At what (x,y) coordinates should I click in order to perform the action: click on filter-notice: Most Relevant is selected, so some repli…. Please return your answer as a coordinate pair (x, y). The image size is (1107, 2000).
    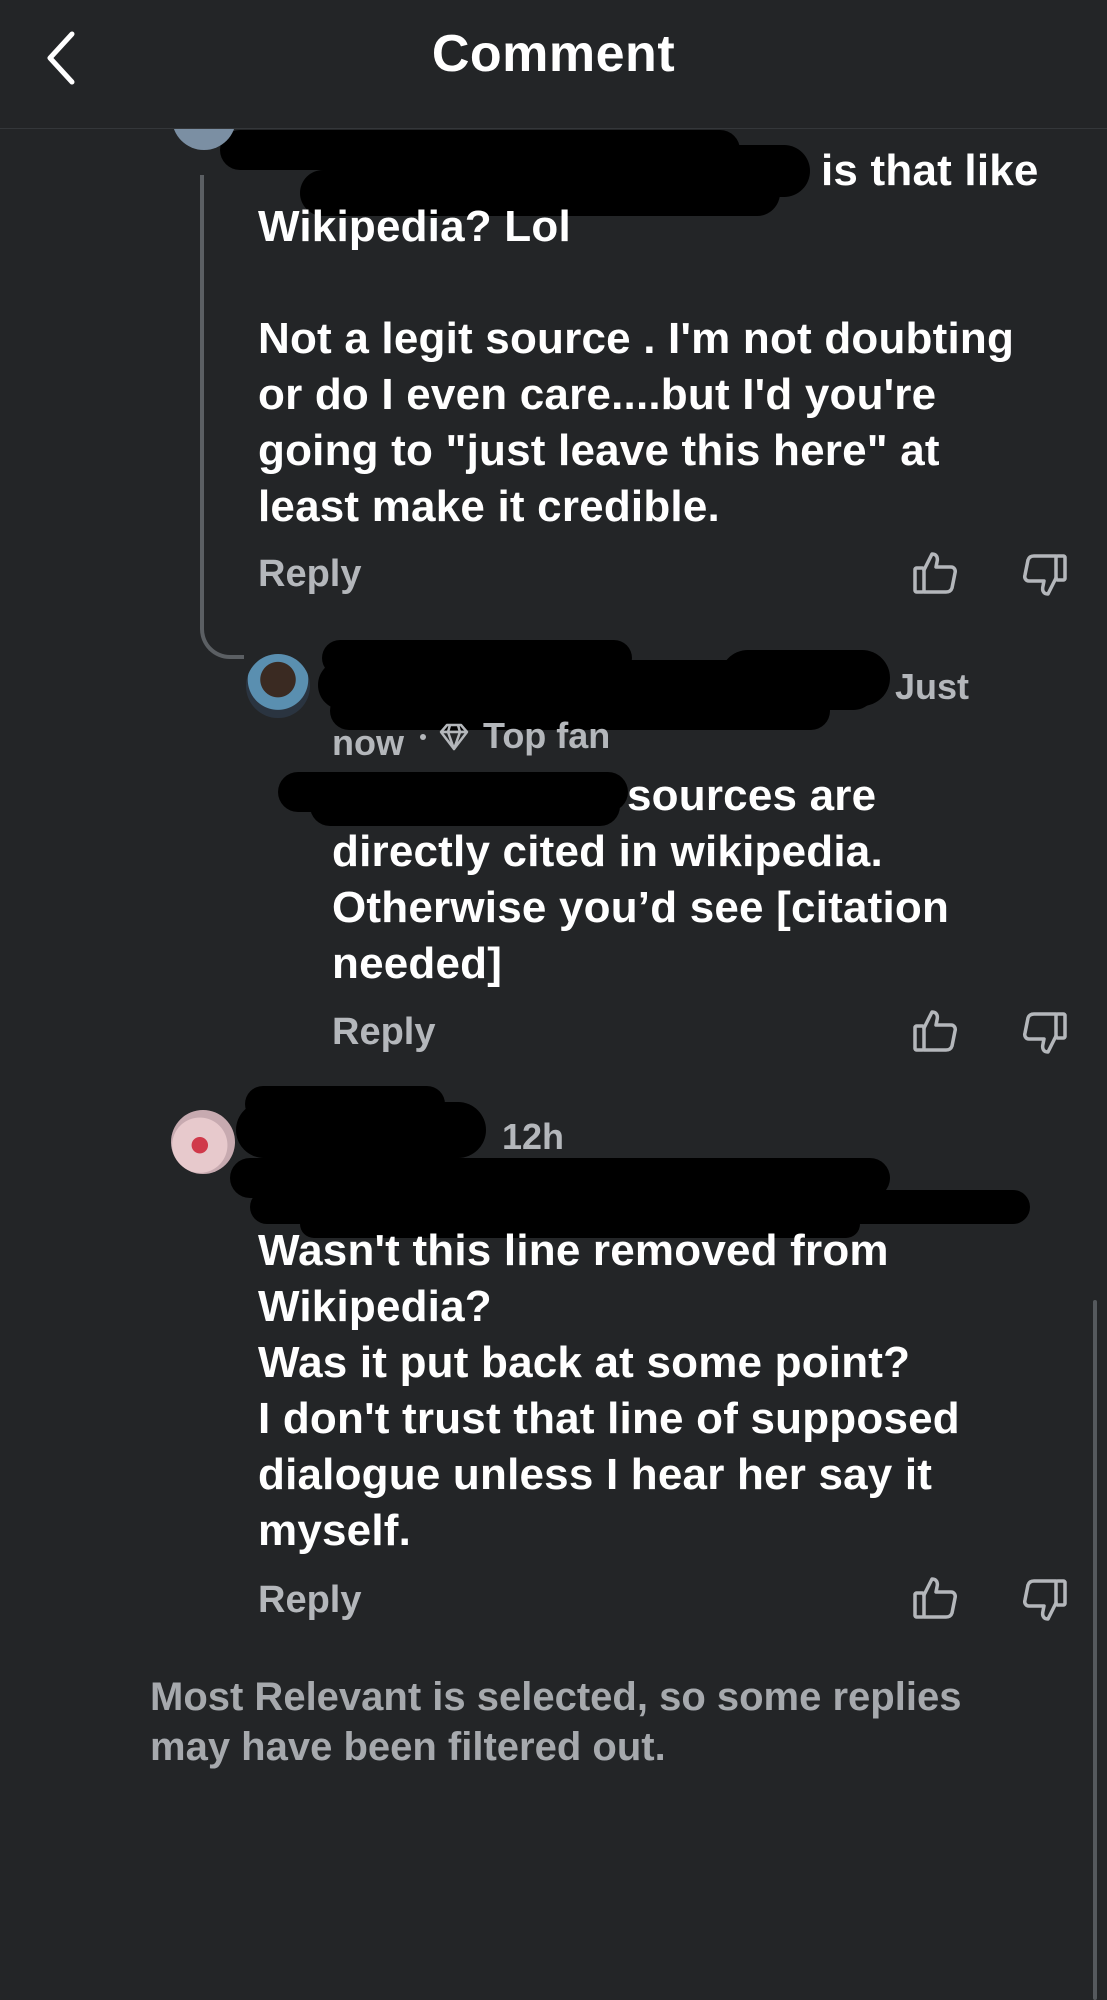
    Looking at the image, I should click on (556, 1722).